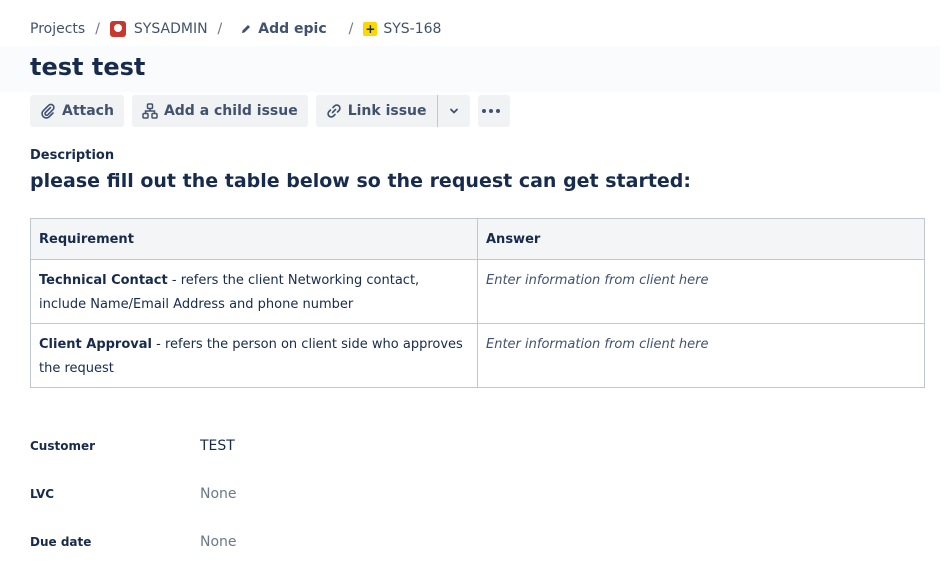 This screenshot has height=575, width=949. I want to click on breadcrumb-issue: + SYS-168, so click(402, 29).